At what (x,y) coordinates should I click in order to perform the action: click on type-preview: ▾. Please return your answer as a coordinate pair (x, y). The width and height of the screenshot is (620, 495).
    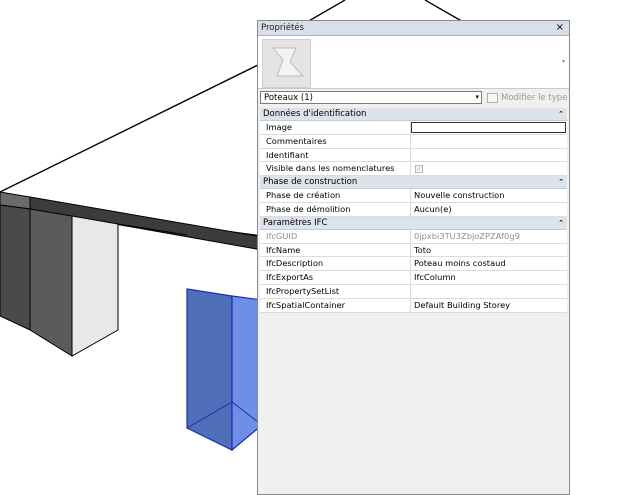
    Looking at the image, I should click on (413, 62).